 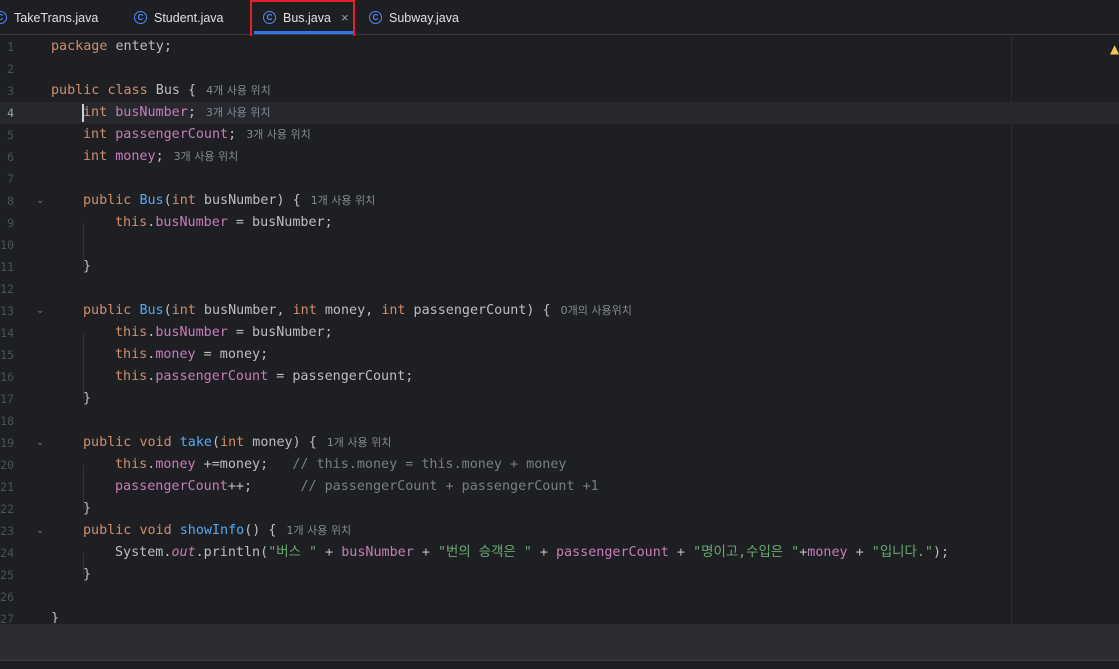 I want to click on line-number: 23, so click(x=7, y=531).